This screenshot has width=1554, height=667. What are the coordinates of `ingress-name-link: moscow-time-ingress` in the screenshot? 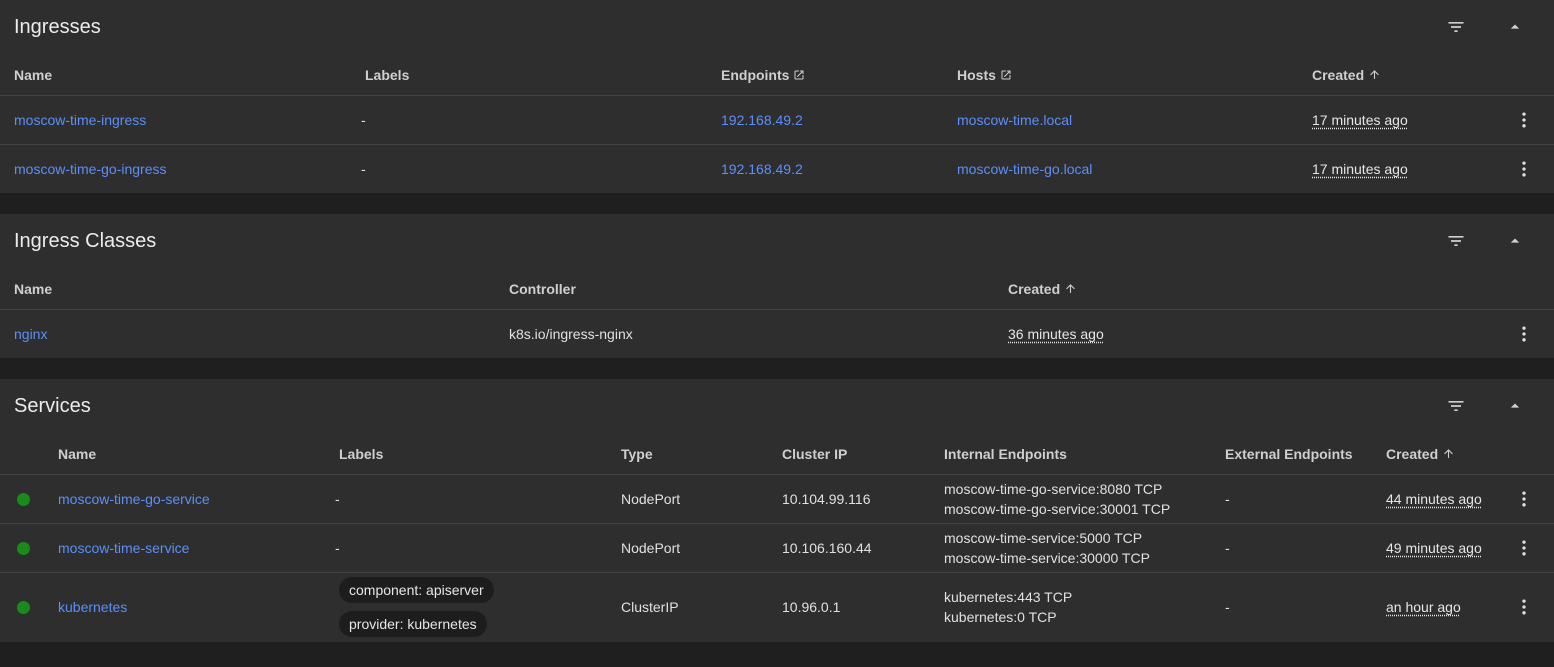 It's located at (80, 120).